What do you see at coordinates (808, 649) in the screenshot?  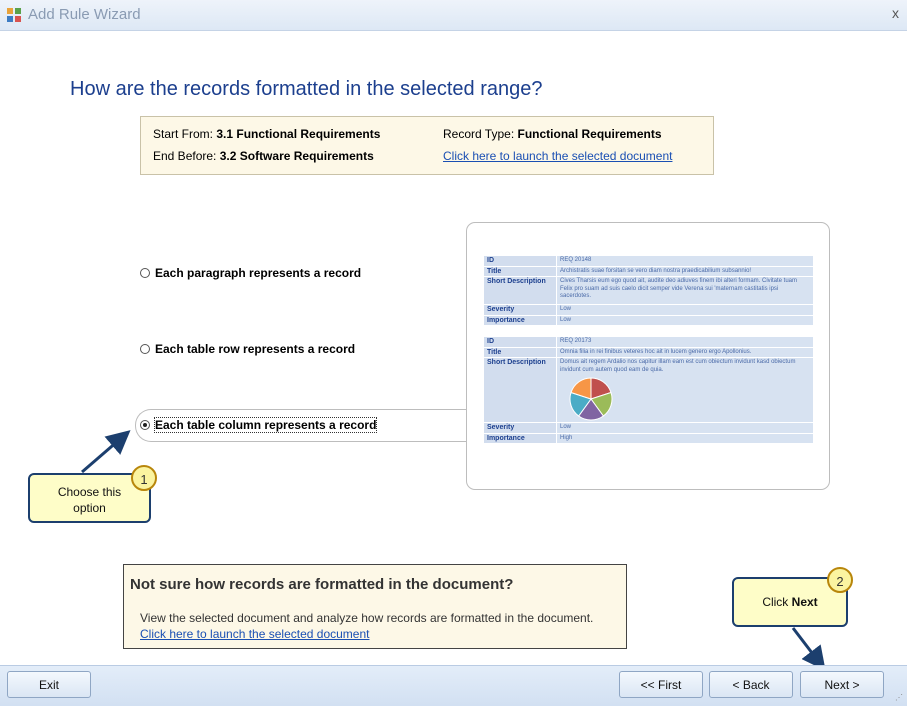 I see `arrow-to-next` at bounding box center [808, 649].